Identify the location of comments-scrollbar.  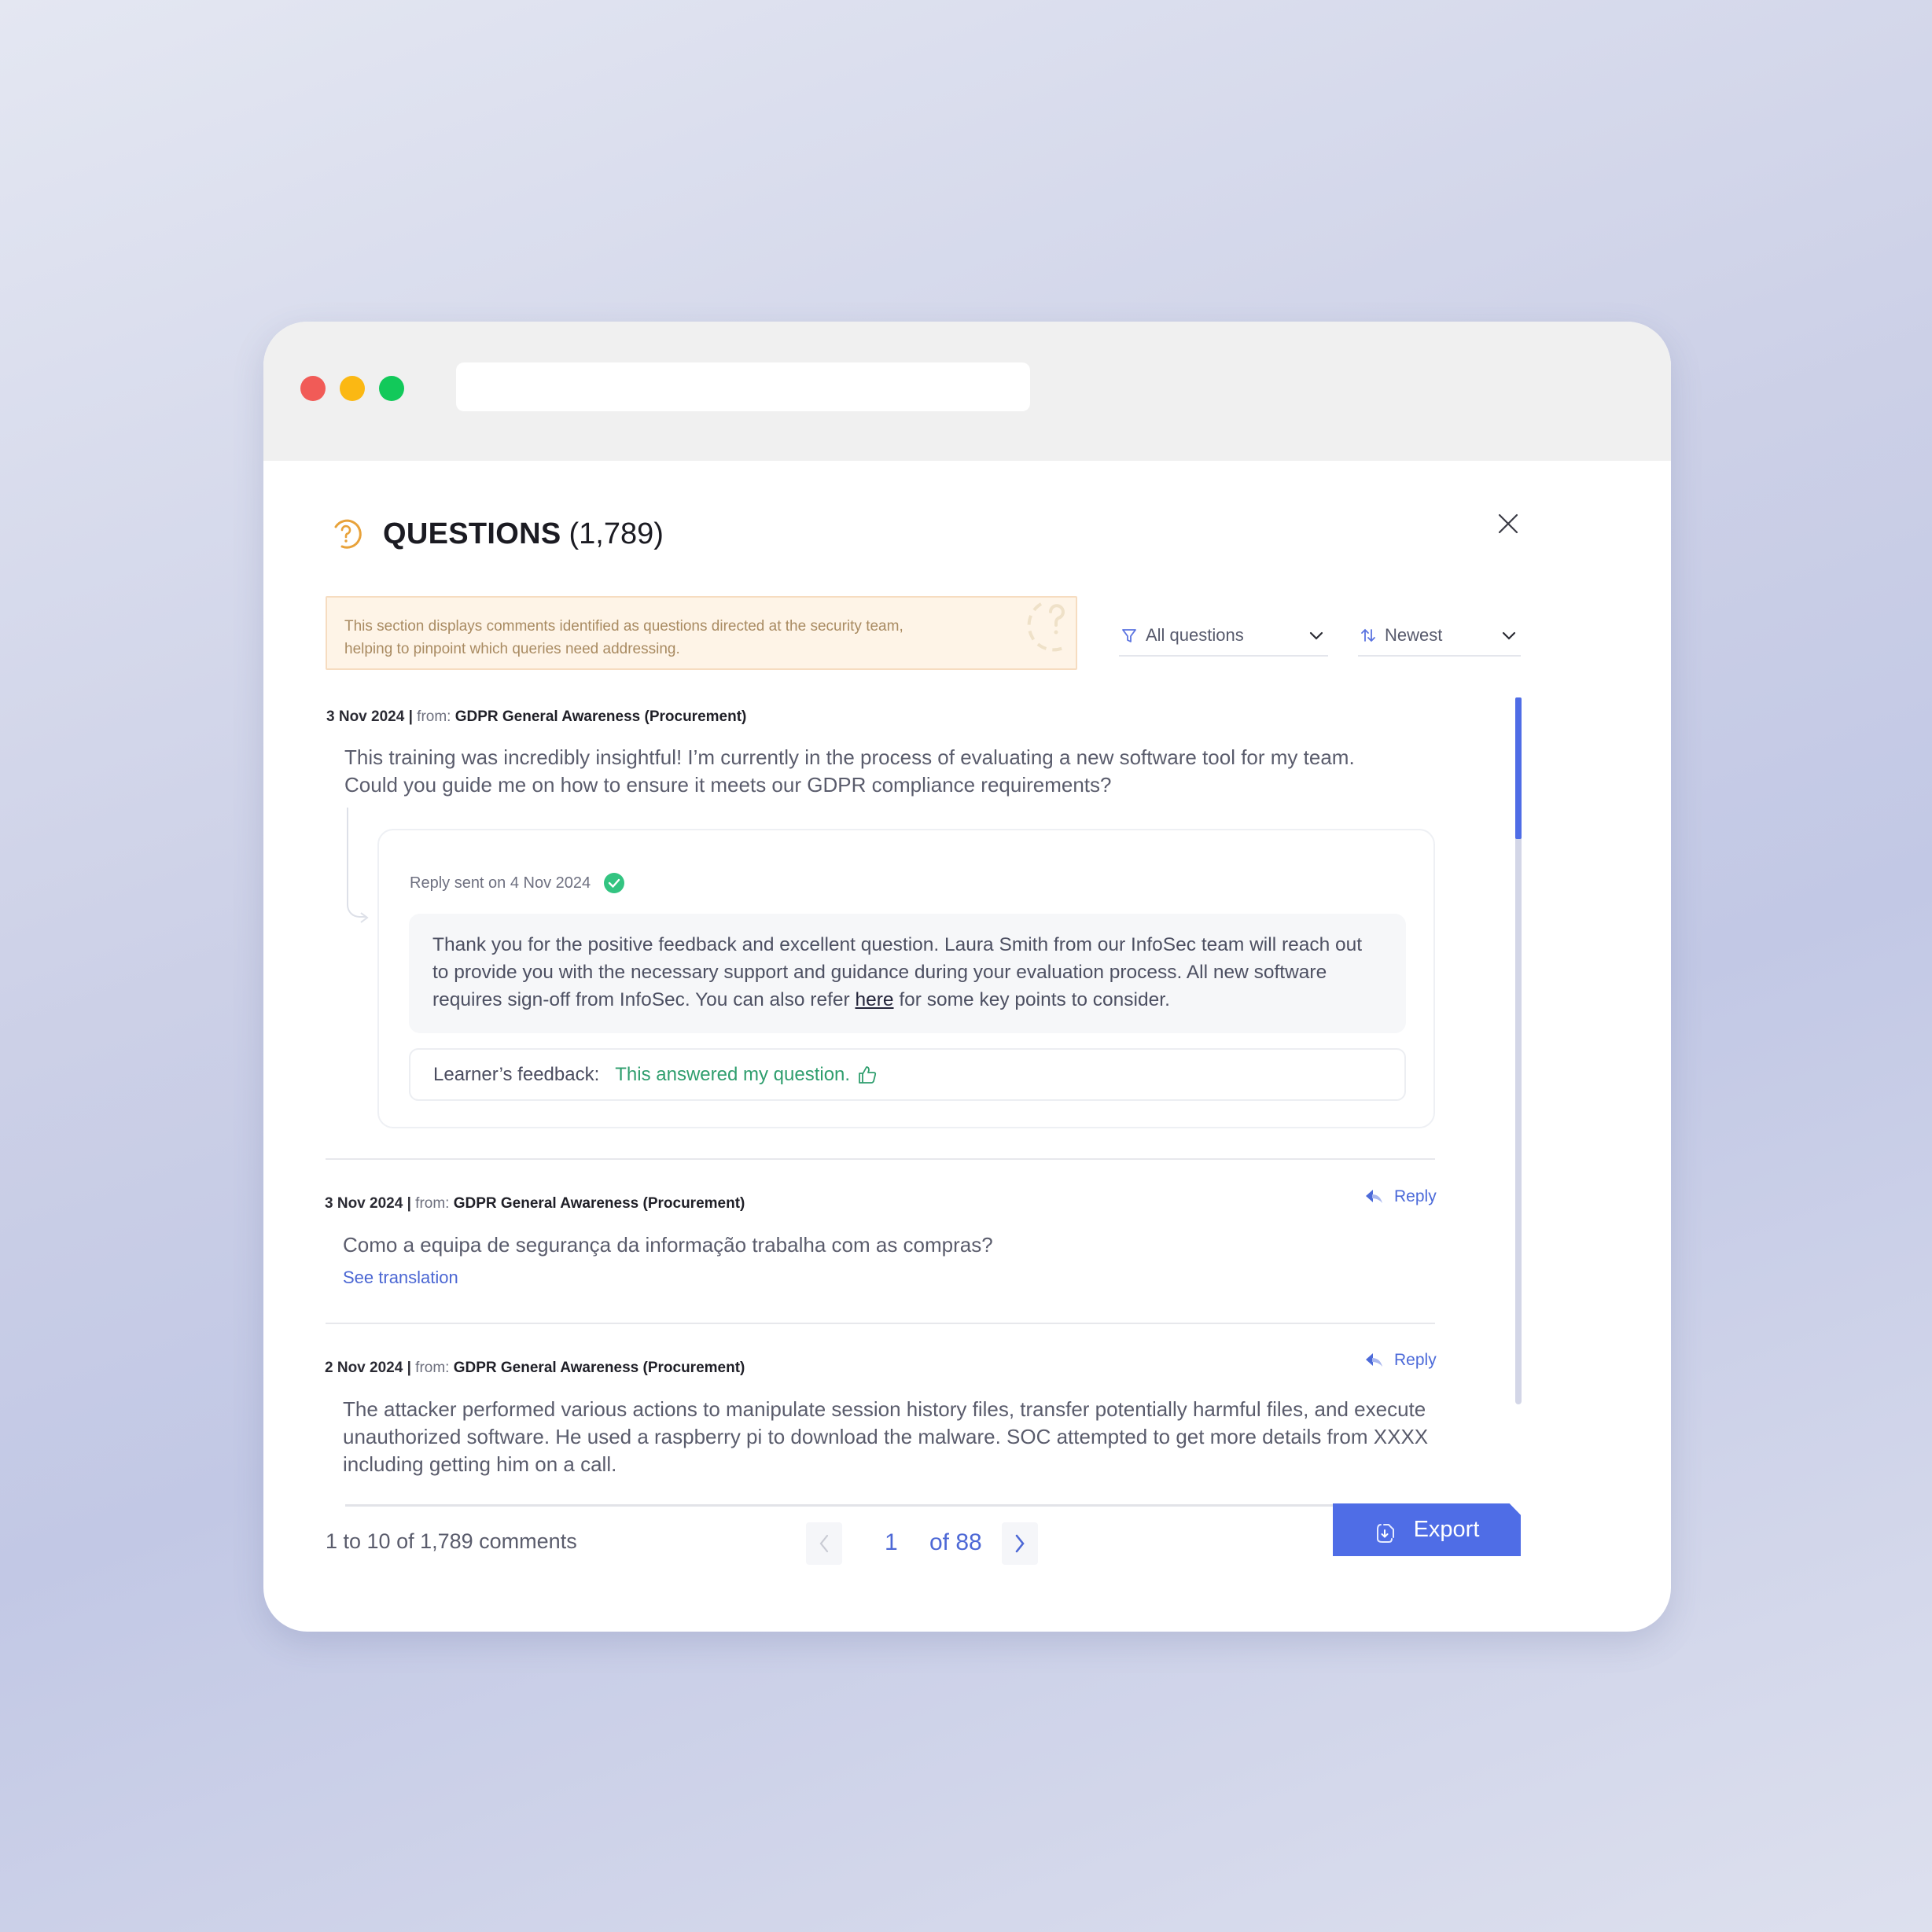
(1518, 1050).